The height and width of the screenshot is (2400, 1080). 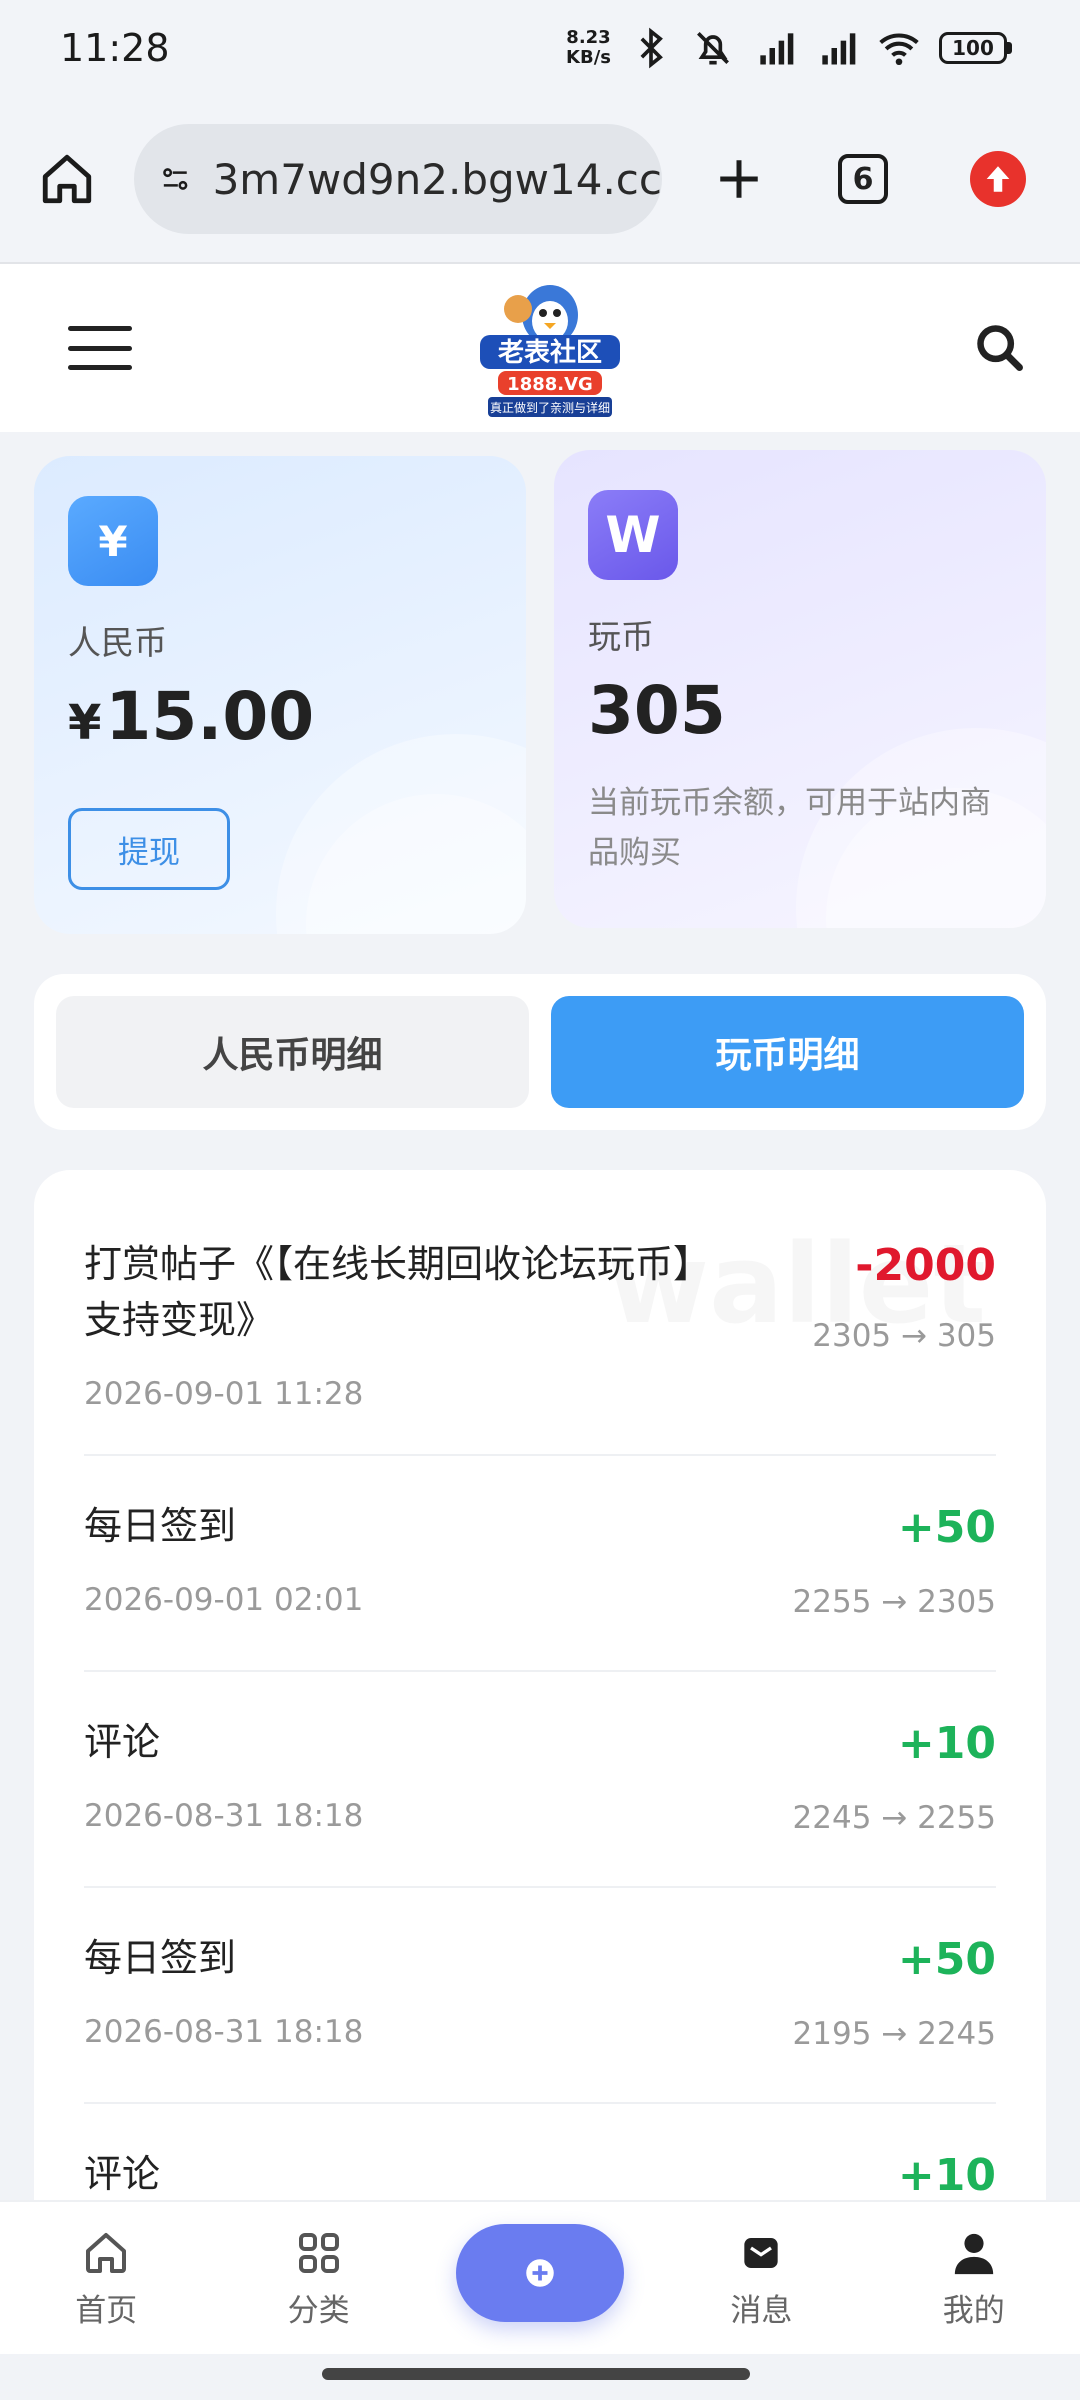 What do you see at coordinates (975, 48) in the screenshot?
I see `battery-icon: 100` at bounding box center [975, 48].